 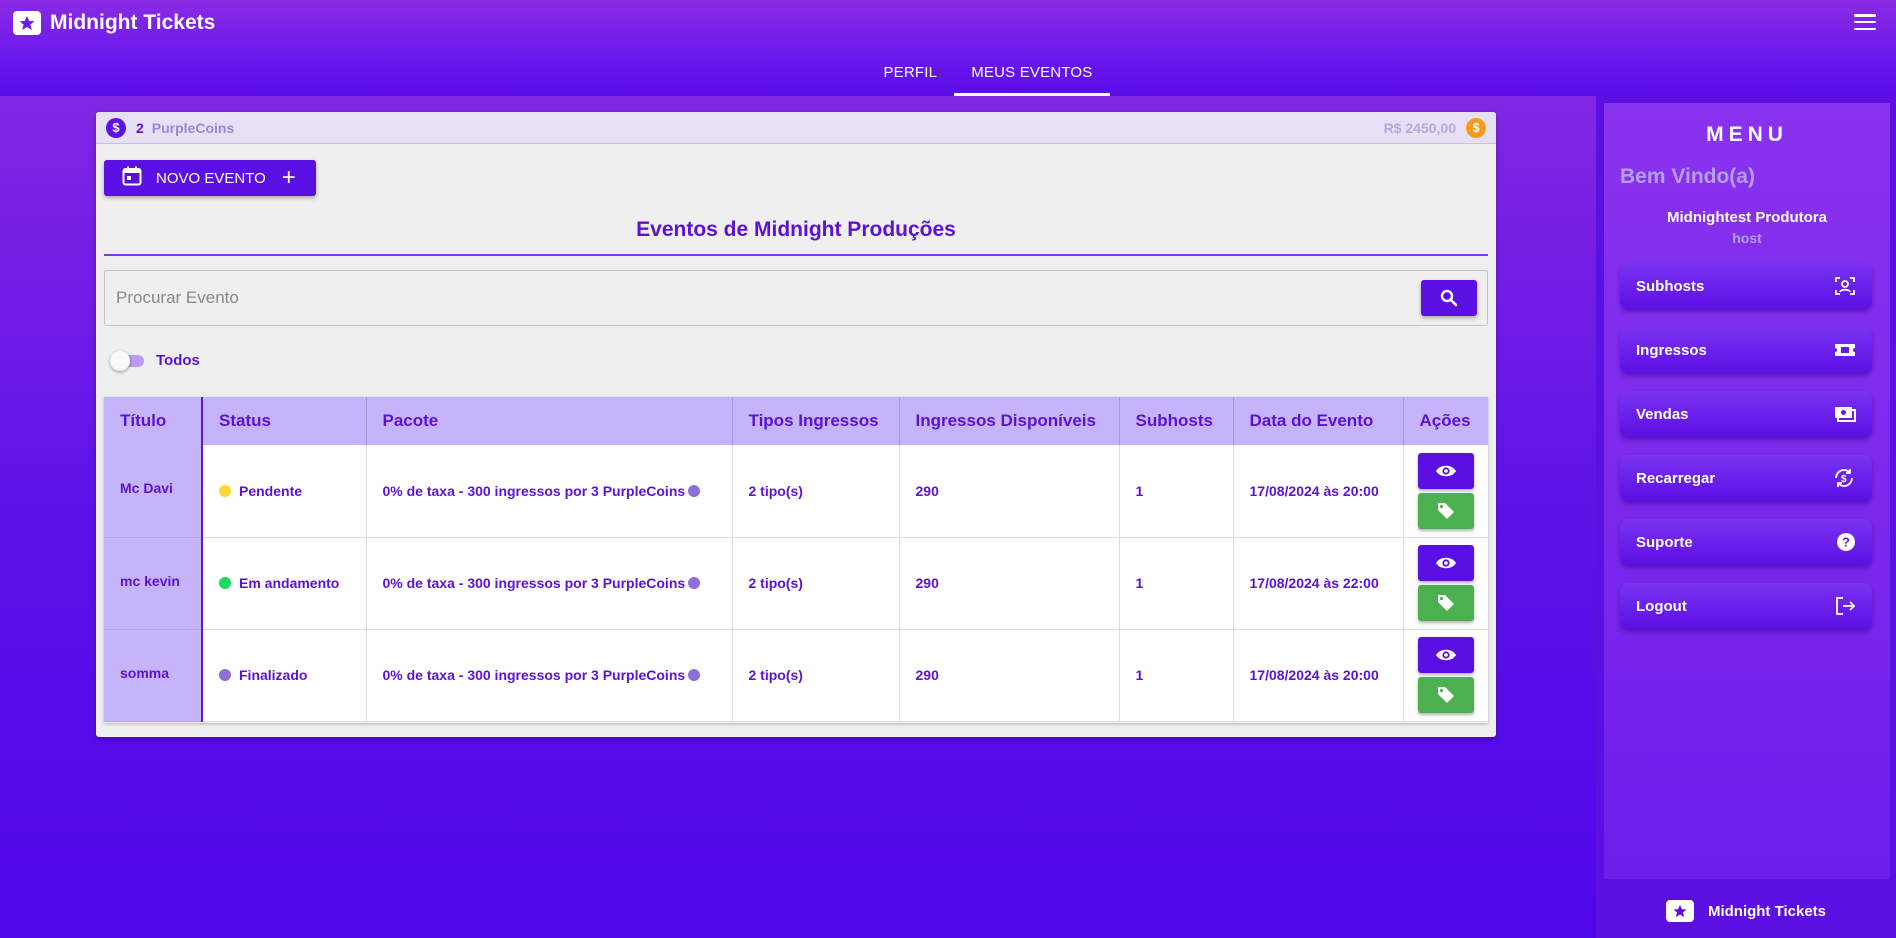 I want to click on balance-value: R$ 2450,00, so click(x=1419, y=127).